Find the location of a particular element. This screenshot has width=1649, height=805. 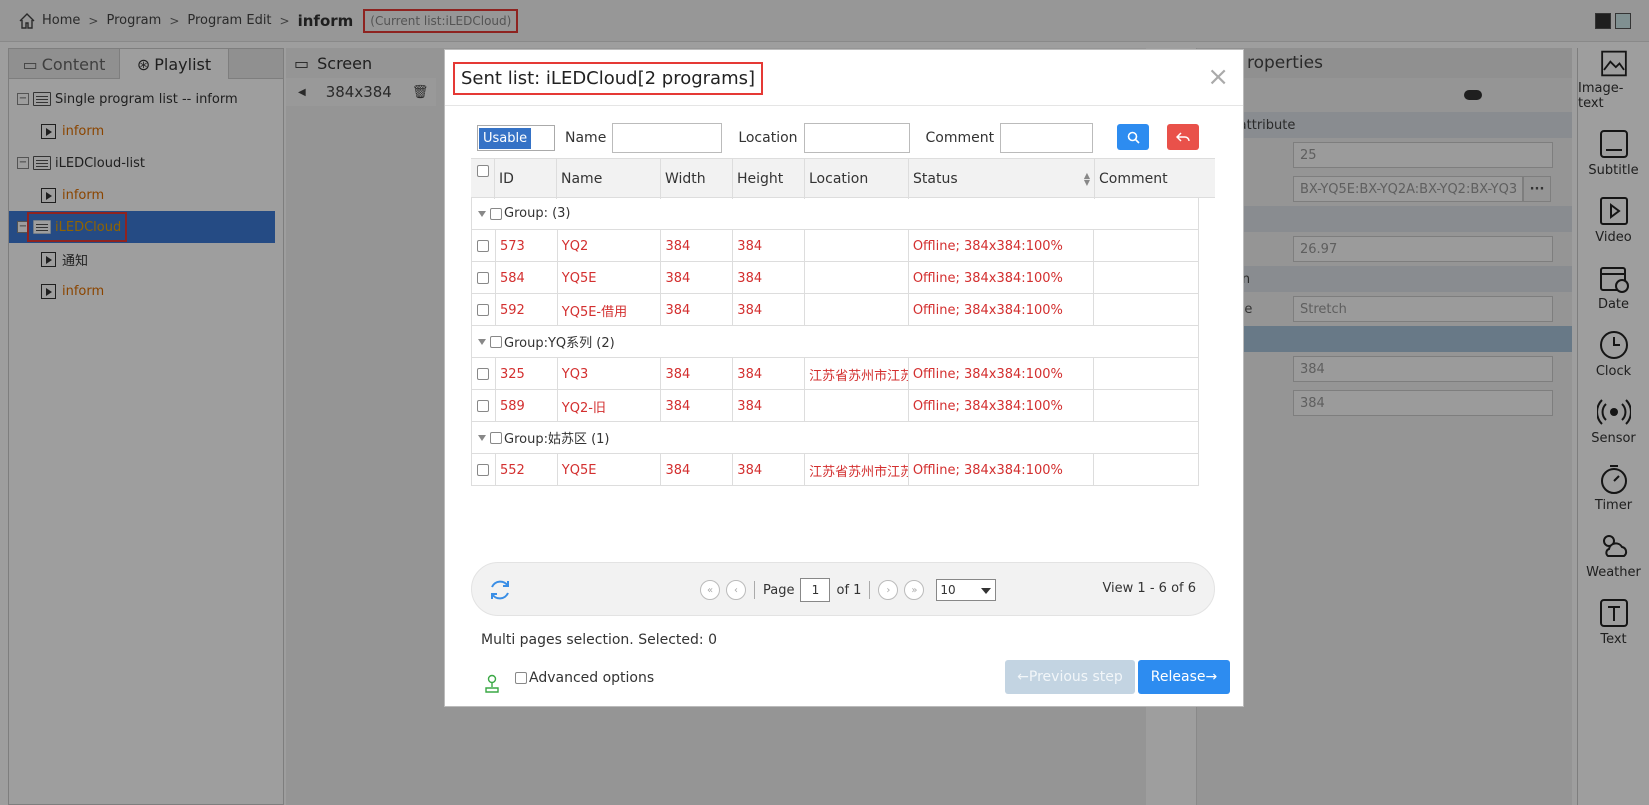

select-all-checkbox is located at coordinates (482, 171).